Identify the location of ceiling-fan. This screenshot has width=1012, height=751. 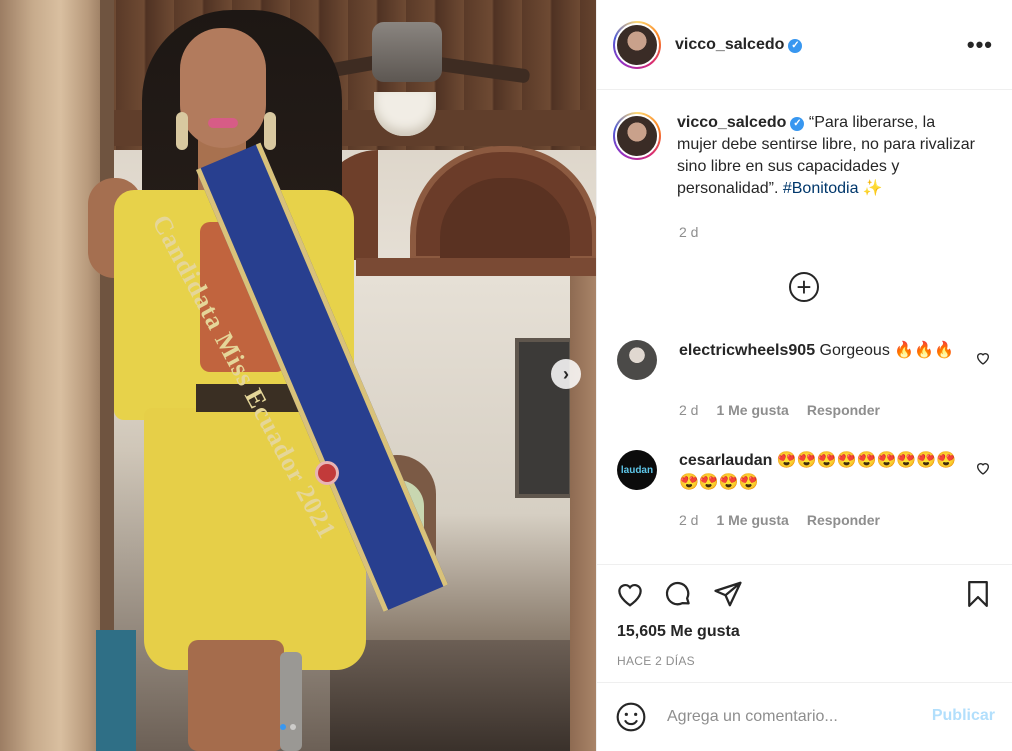
(407, 52).